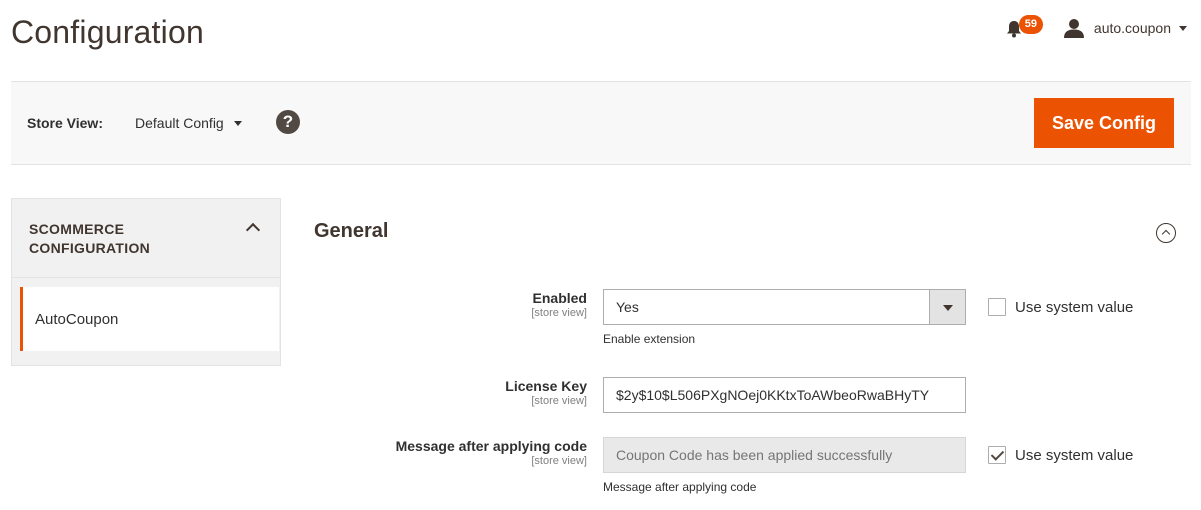 The height and width of the screenshot is (510, 1201). I want to click on sidebar-group-body: AutoCoupon, so click(146, 322).